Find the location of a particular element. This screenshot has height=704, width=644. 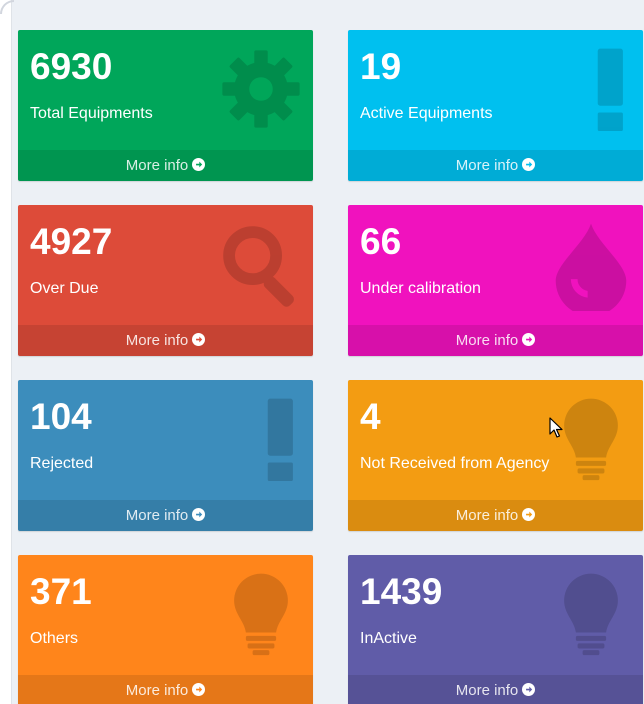

box-count: 66 is located at coordinates (381, 241).